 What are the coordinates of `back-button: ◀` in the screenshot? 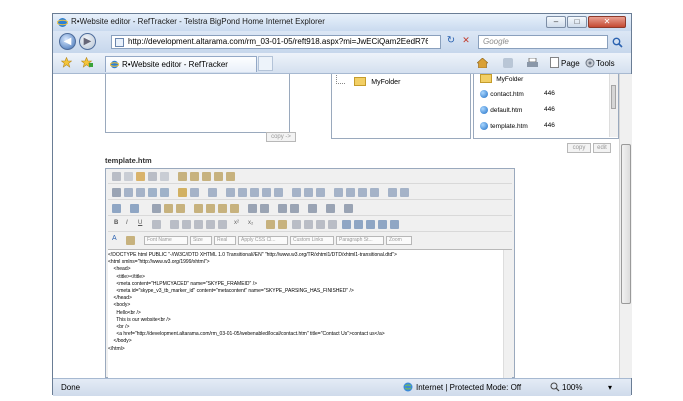 It's located at (67, 41).